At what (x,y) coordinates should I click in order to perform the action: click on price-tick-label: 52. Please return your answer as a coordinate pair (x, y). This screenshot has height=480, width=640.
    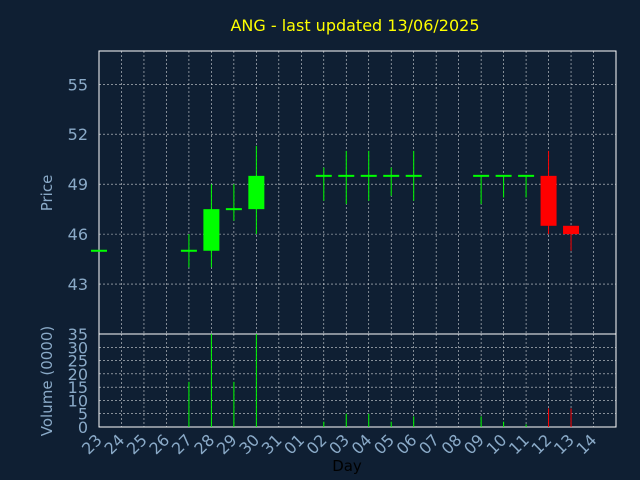
    Looking at the image, I should click on (78, 134).